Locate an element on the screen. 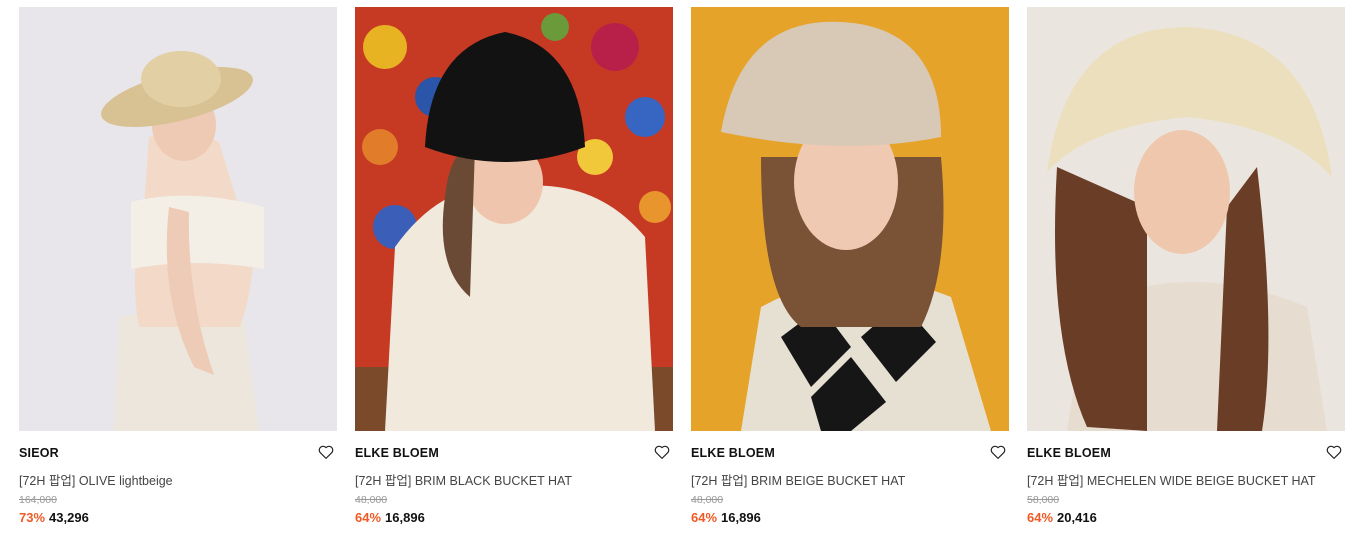 The width and height of the screenshot is (1354, 536). sale-price: 43,296 is located at coordinates (69, 517).